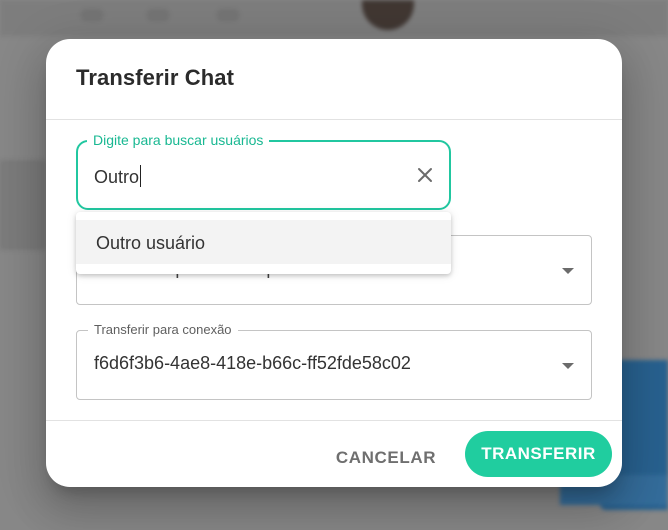  I want to click on connection-label: Transferir para conexão, so click(163, 330).